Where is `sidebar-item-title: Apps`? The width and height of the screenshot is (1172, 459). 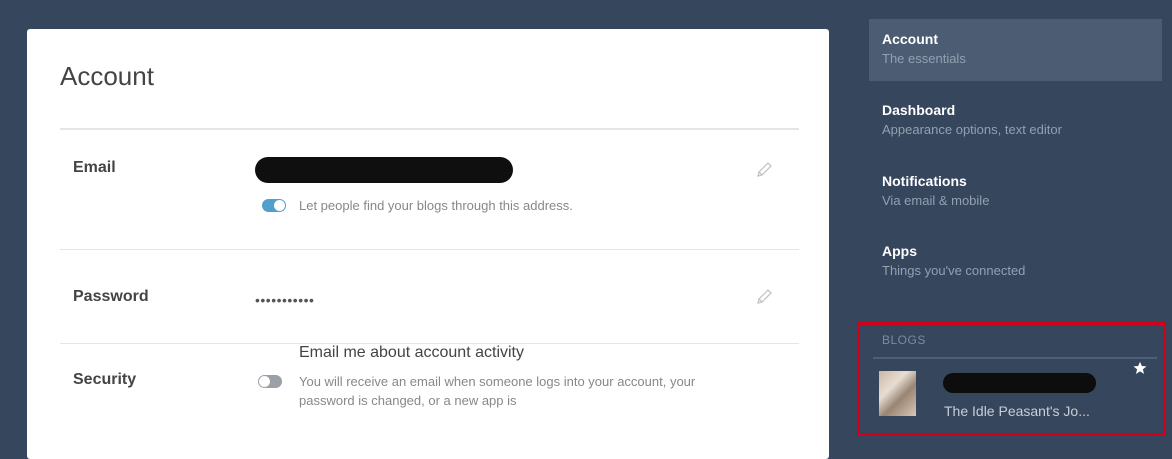
sidebar-item-title: Apps is located at coordinates (899, 251).